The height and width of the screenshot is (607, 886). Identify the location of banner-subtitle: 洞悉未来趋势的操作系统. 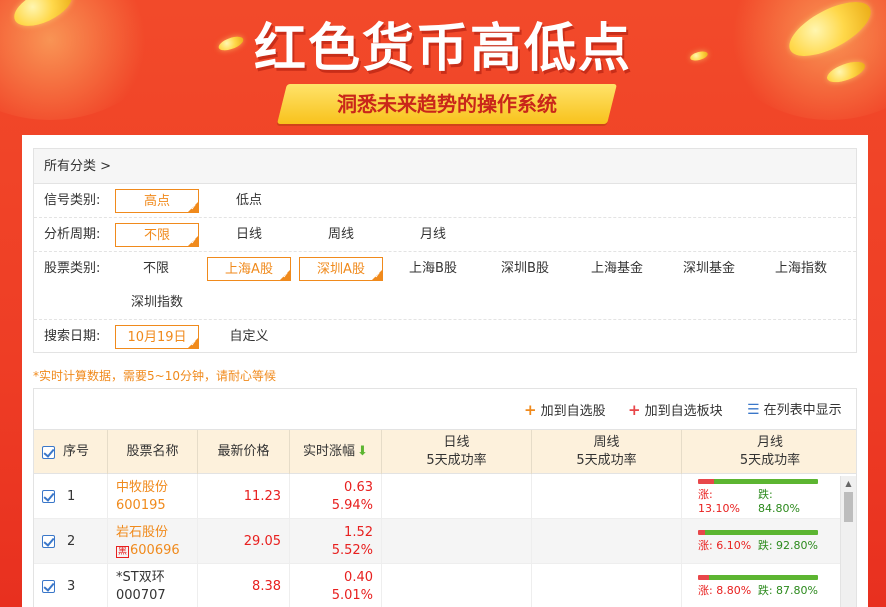
(447, 104).